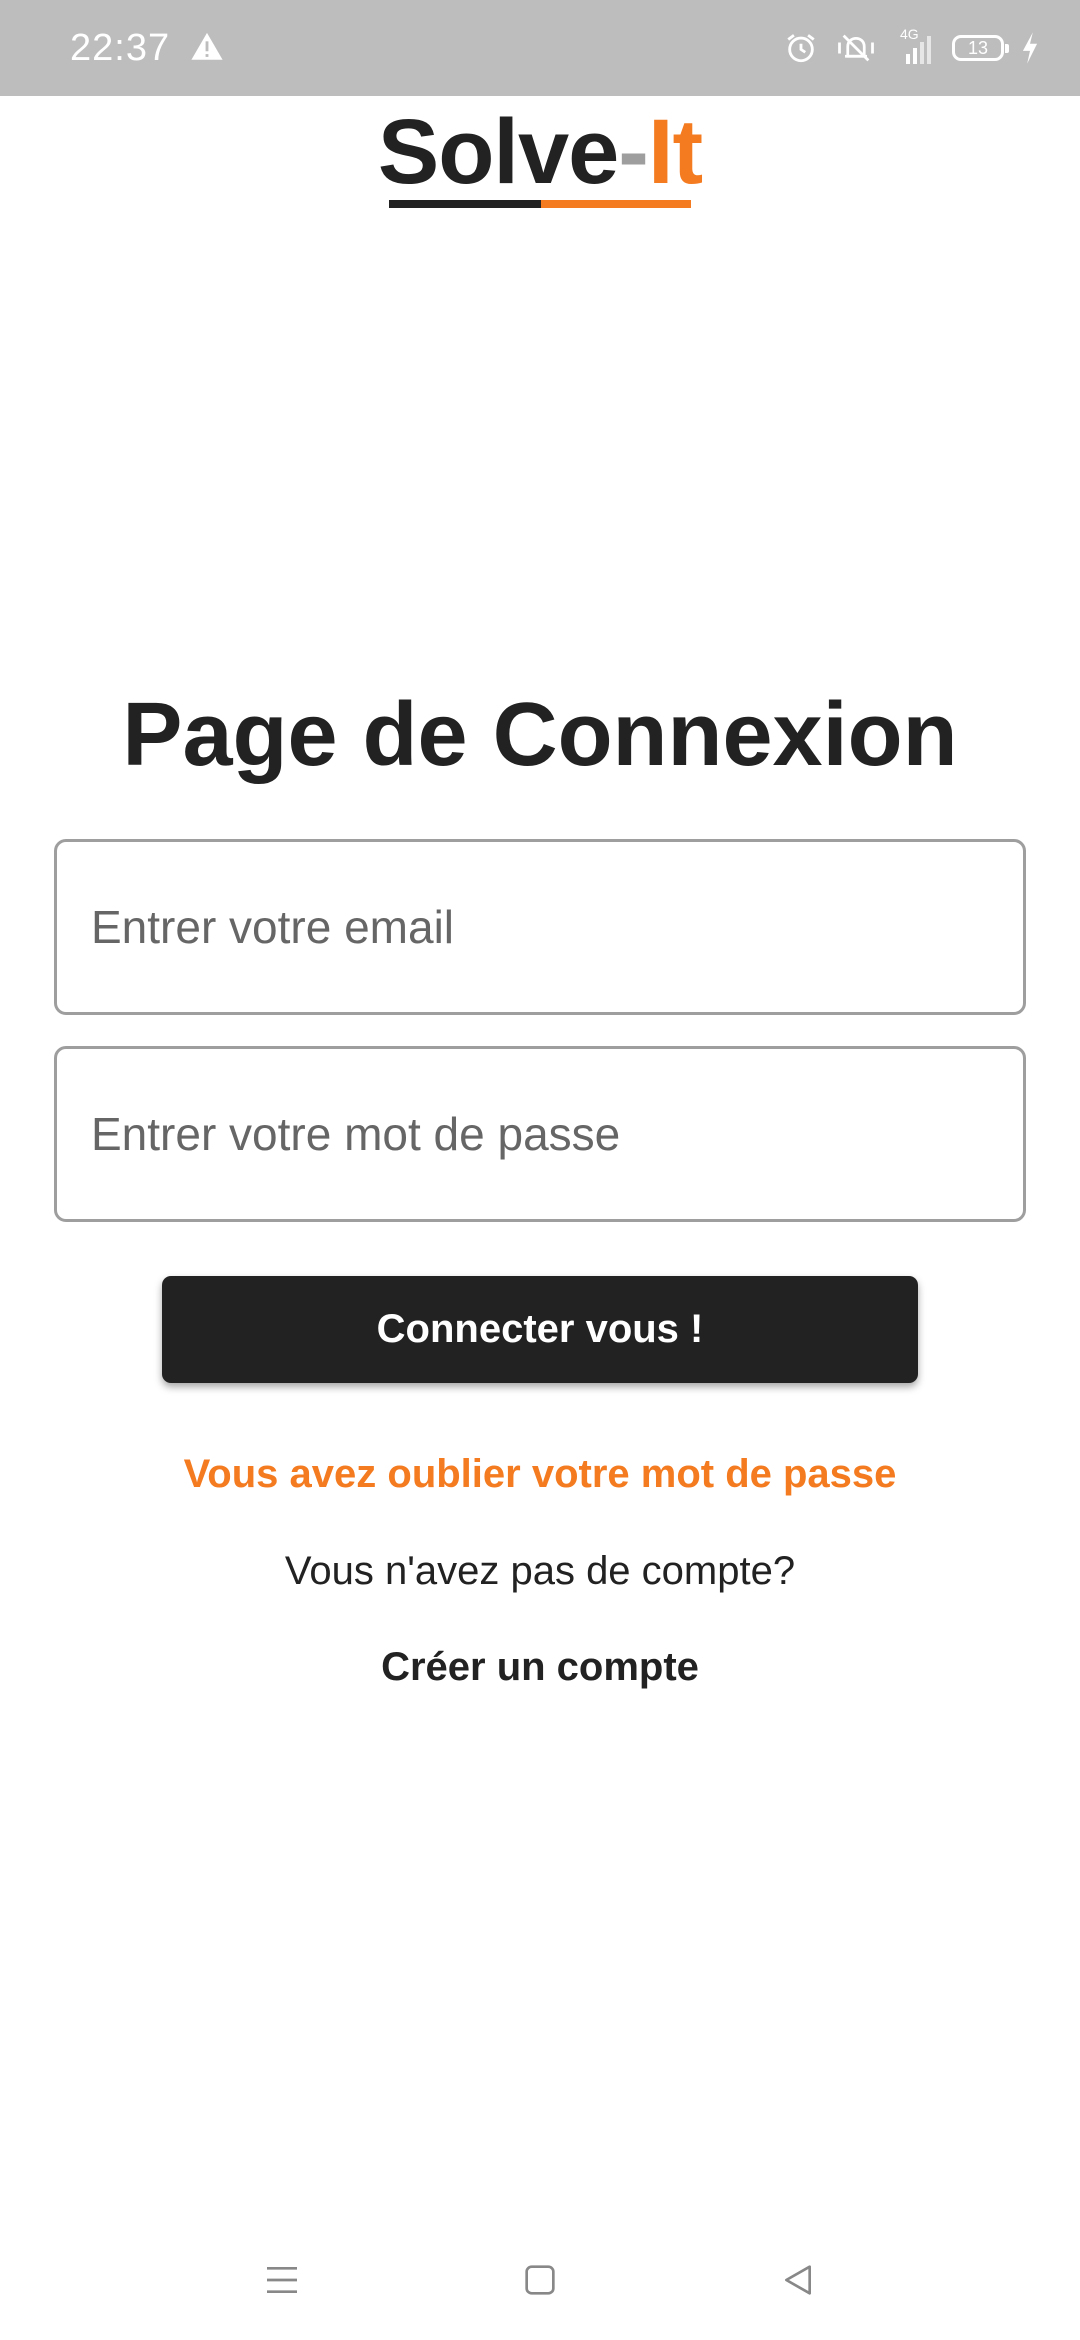  What do you see at coordinates (1030, 48) in the screenshot?
I see `charging-icon` at bounding box center [1030, 48].